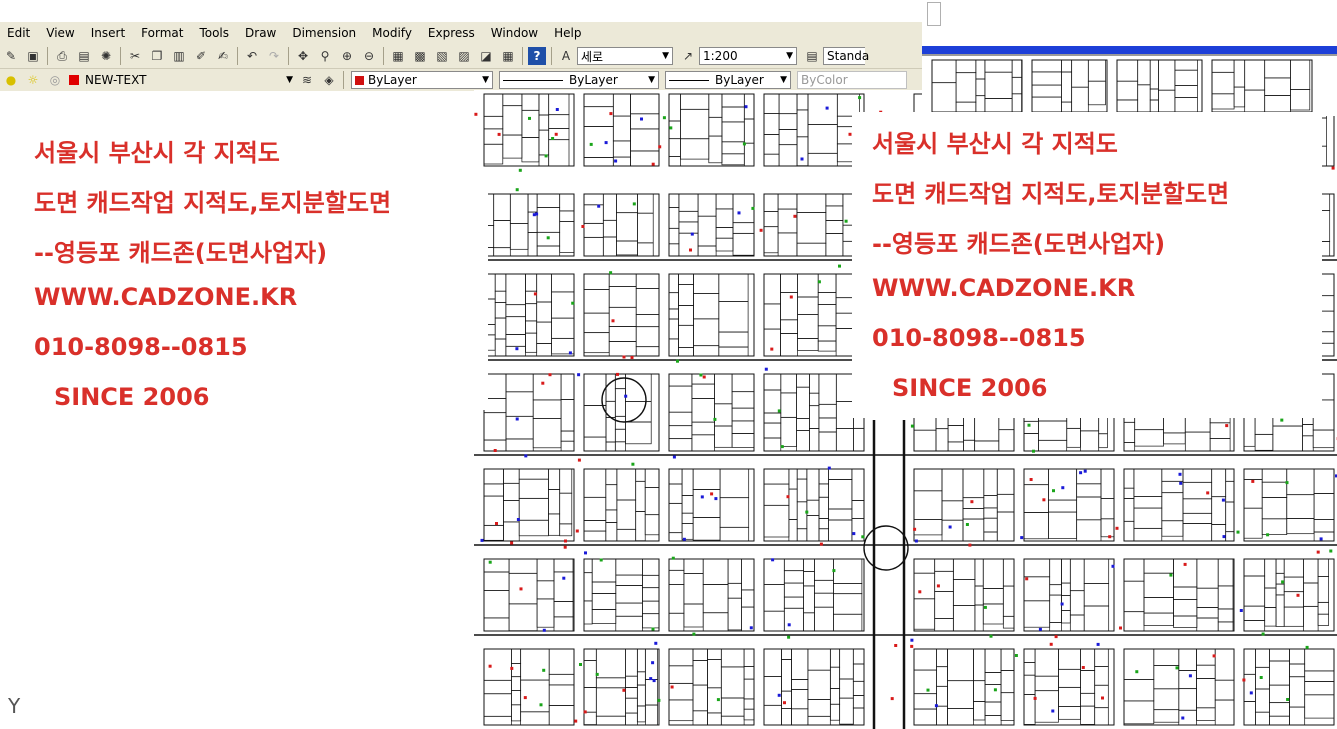 This screenshot has width=1337, height=729. I want to click on save-icon: ▣, so click(33, 56).